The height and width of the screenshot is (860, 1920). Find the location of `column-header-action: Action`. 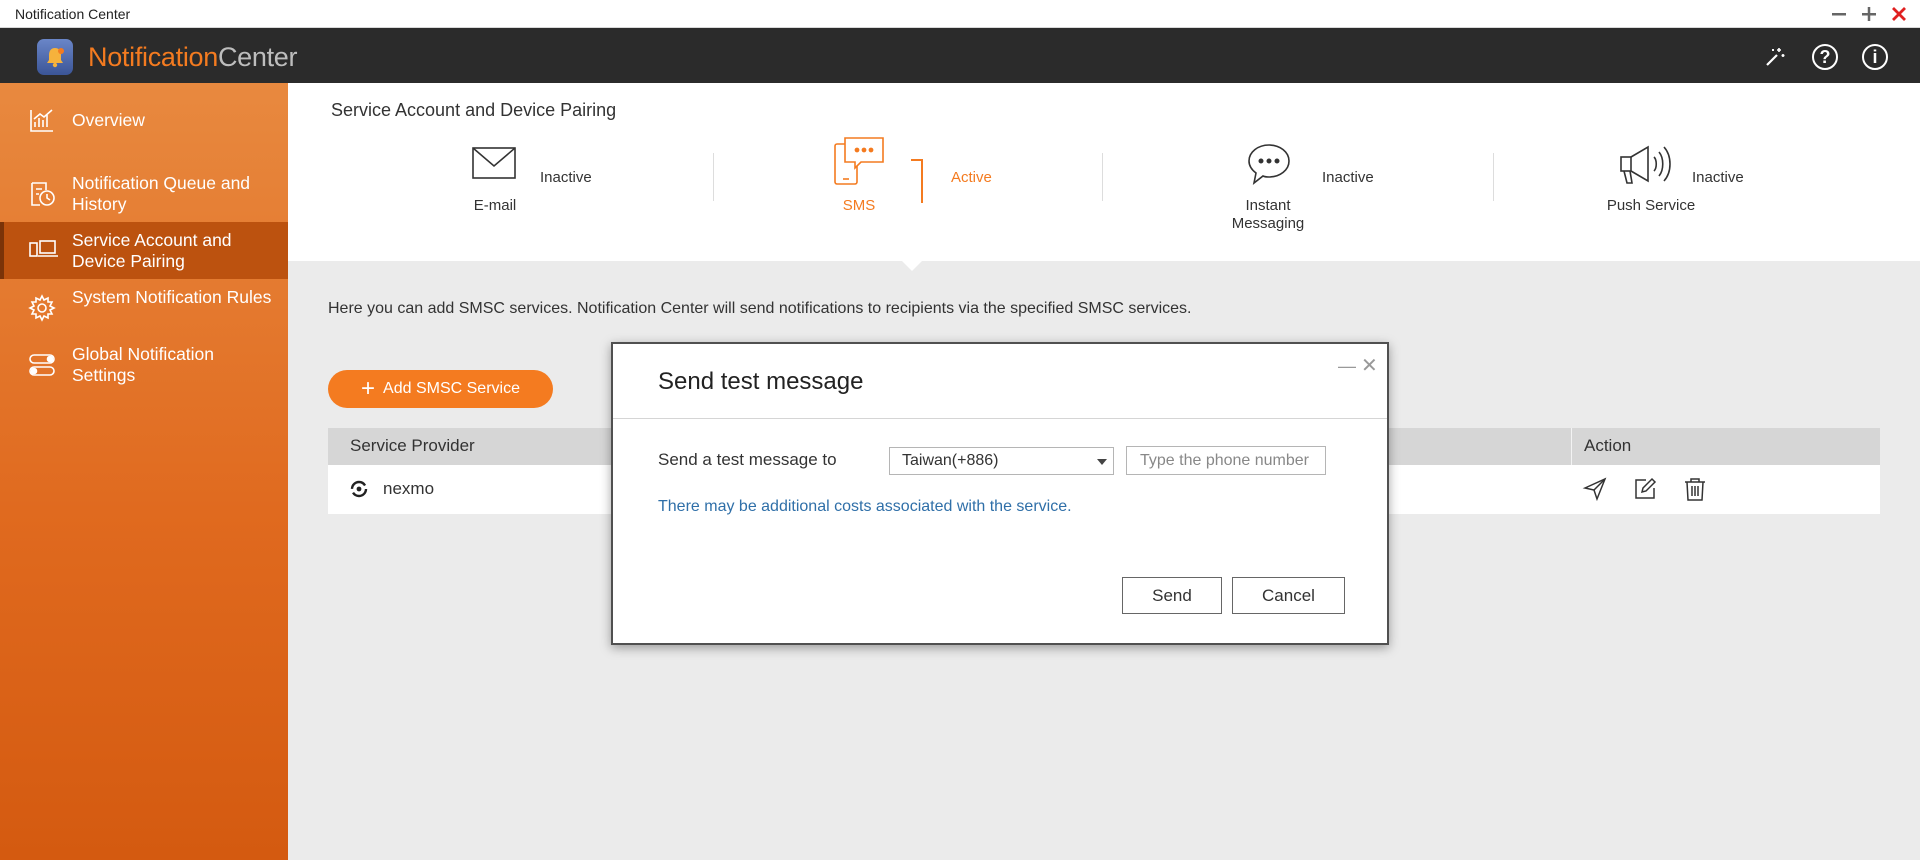

column-header-action: Action is located at coordinates (1608, 445).